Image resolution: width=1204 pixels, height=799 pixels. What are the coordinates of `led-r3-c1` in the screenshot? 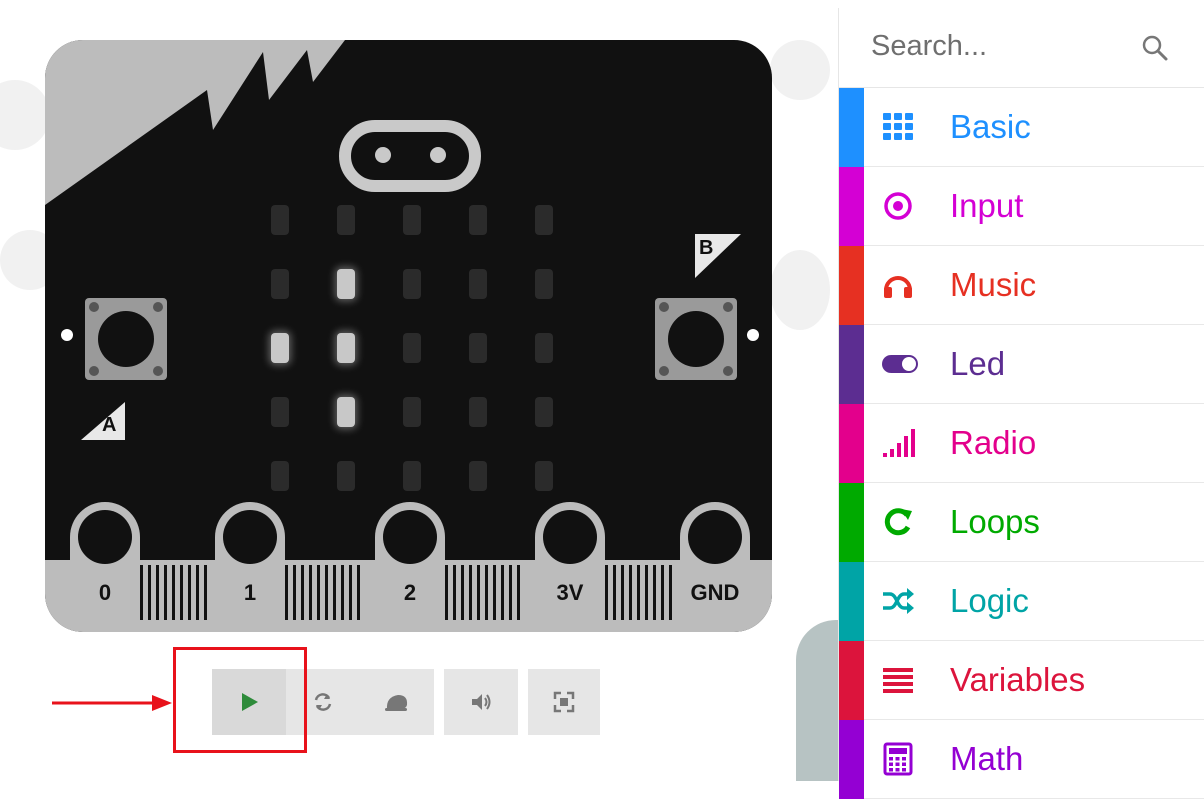 It's located at (346, 412).